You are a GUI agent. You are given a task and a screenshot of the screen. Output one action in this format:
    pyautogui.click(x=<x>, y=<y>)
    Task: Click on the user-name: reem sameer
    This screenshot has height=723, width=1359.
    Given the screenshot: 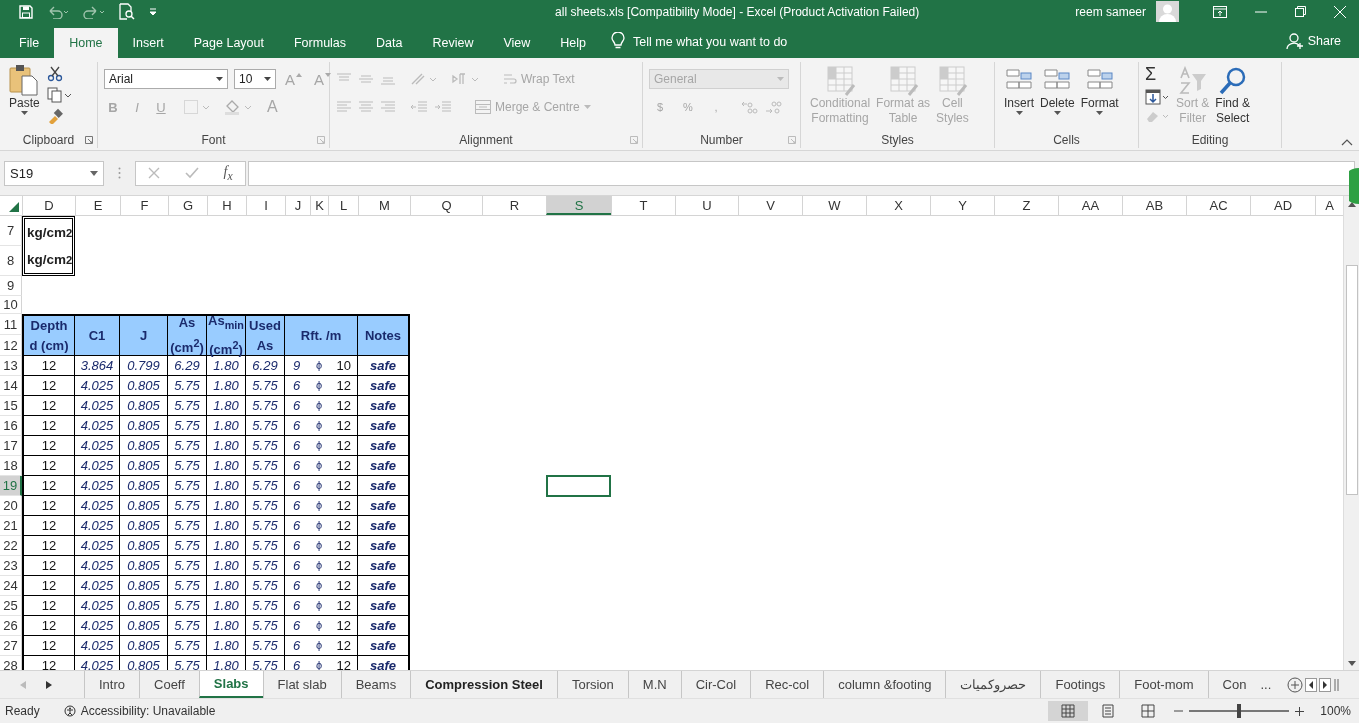 What is the action you would take?
    pyautogui.click(x=1110, y=11)
    